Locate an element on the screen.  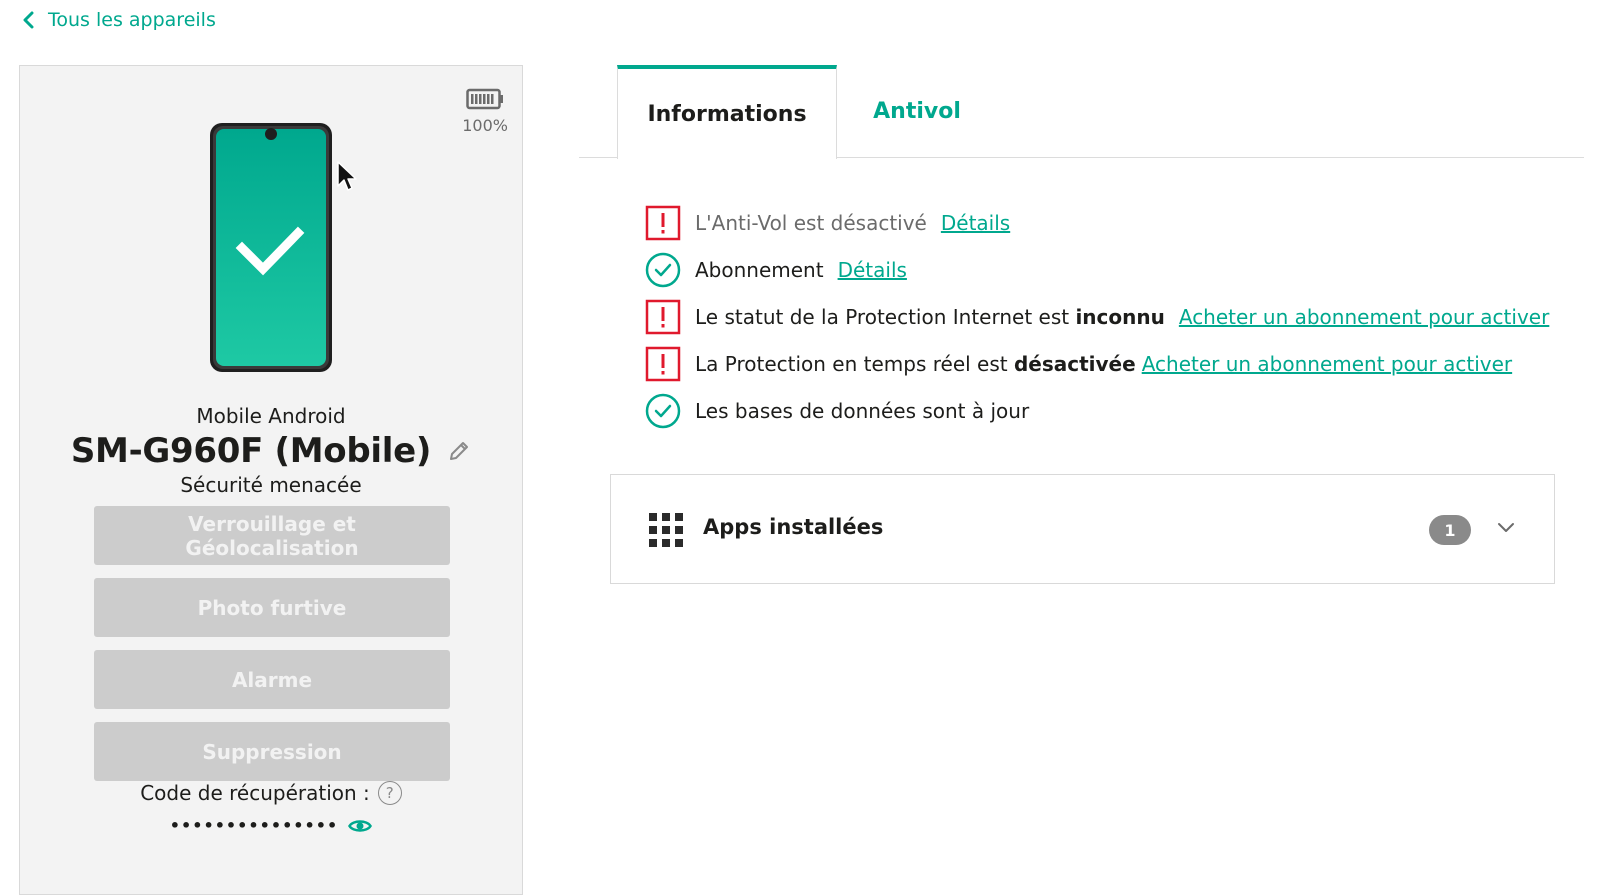
recovery-code-label: Code de récupération : is located at coordinates (255, 793).